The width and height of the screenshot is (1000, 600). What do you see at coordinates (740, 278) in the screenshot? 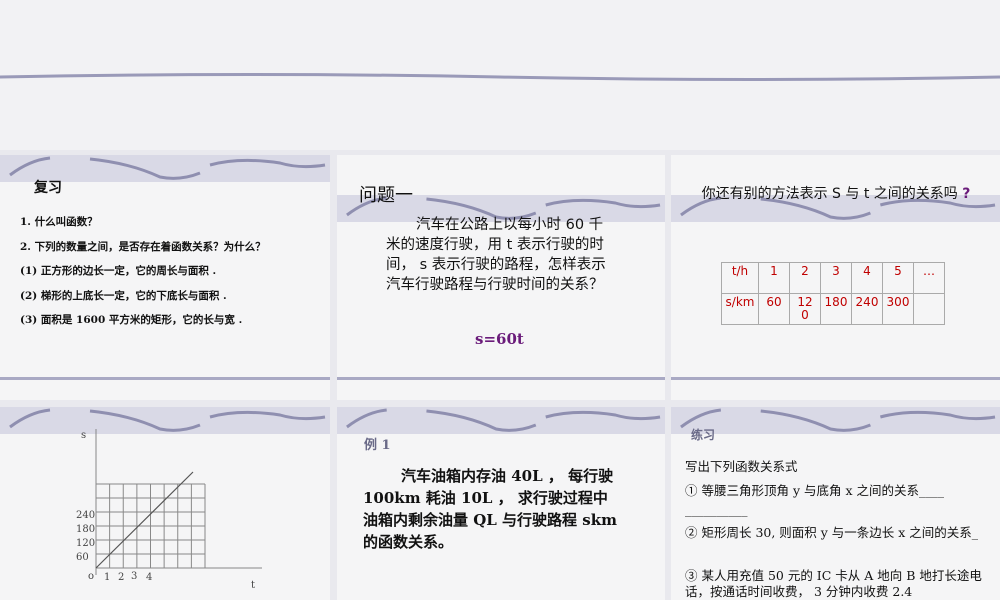
I see `cell: t/h` at bounding box center [740, 278].